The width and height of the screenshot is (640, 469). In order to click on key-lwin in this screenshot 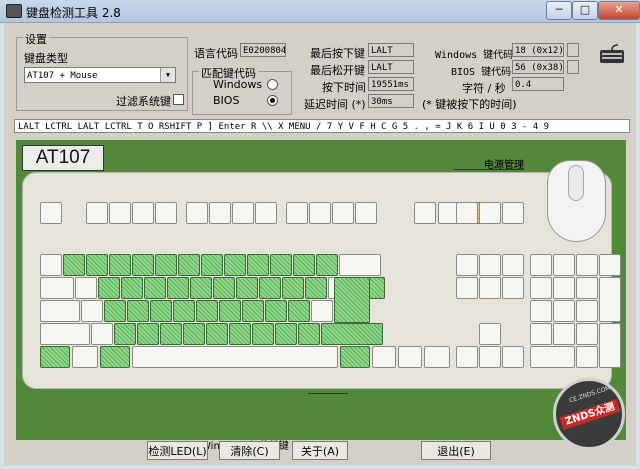, I will do `click(85, 357)`.